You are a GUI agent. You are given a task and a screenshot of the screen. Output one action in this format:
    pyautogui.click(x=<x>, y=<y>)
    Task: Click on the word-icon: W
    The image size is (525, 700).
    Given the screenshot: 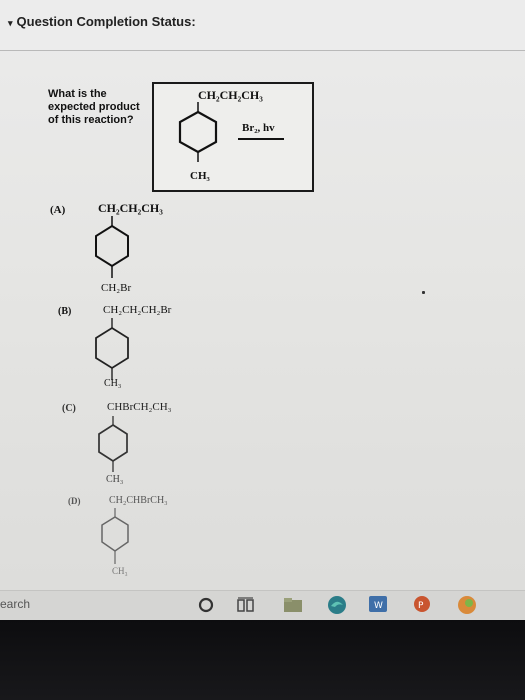 What is the action you would take?
    pyautogui.click(x=378, y=604)
    